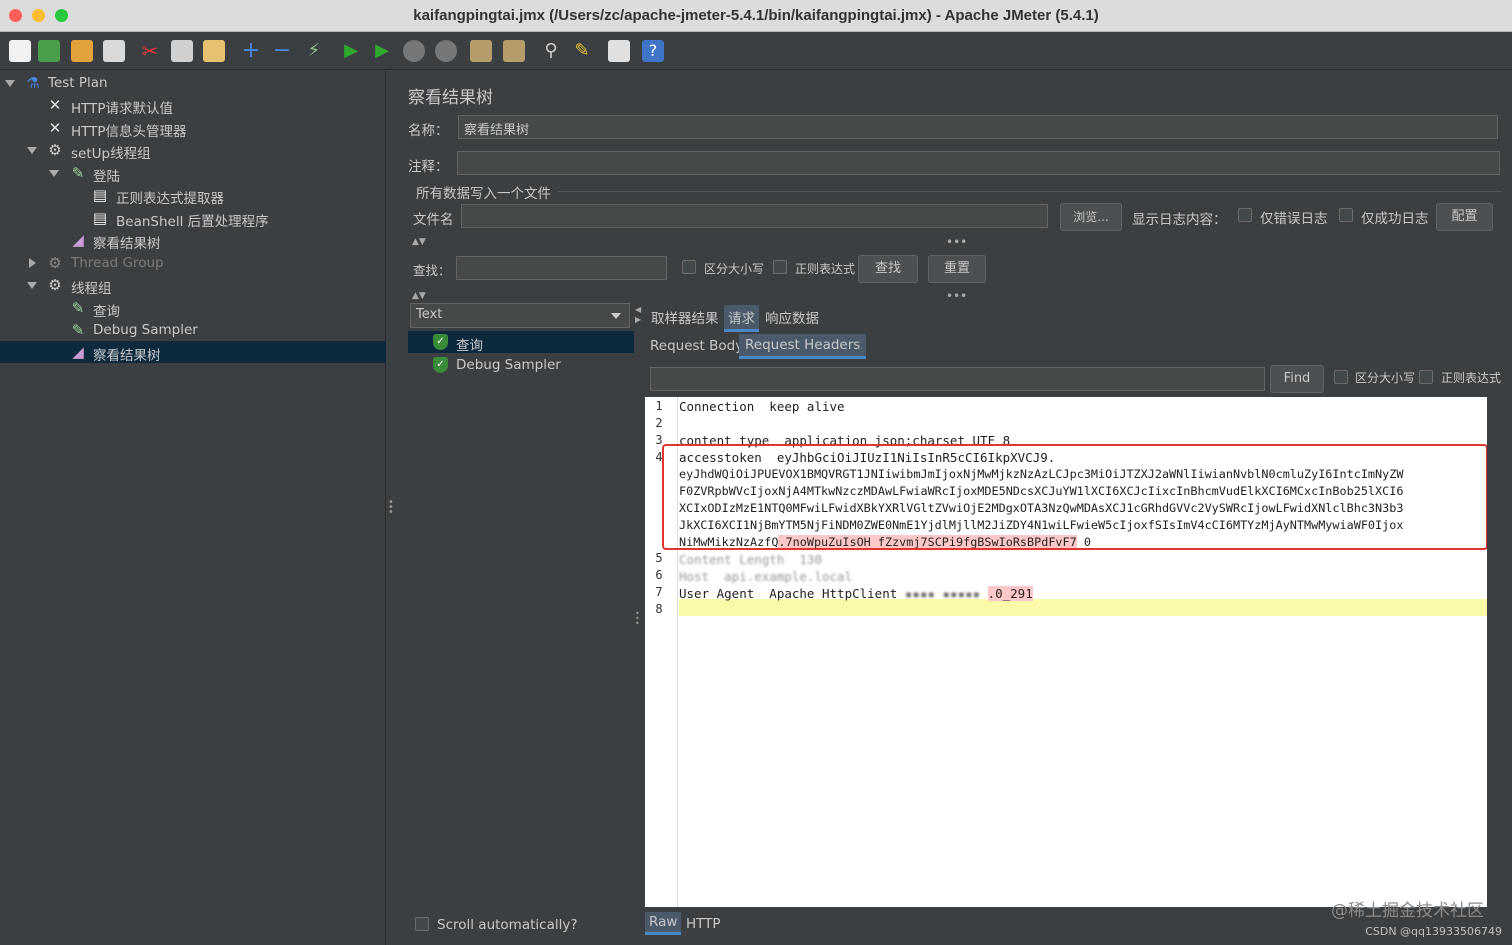  What do you see at coordinates (685, 317) in the screenshot?
I see `tab-sampler-result: 取样器结果` at bounding box center [685, 317].